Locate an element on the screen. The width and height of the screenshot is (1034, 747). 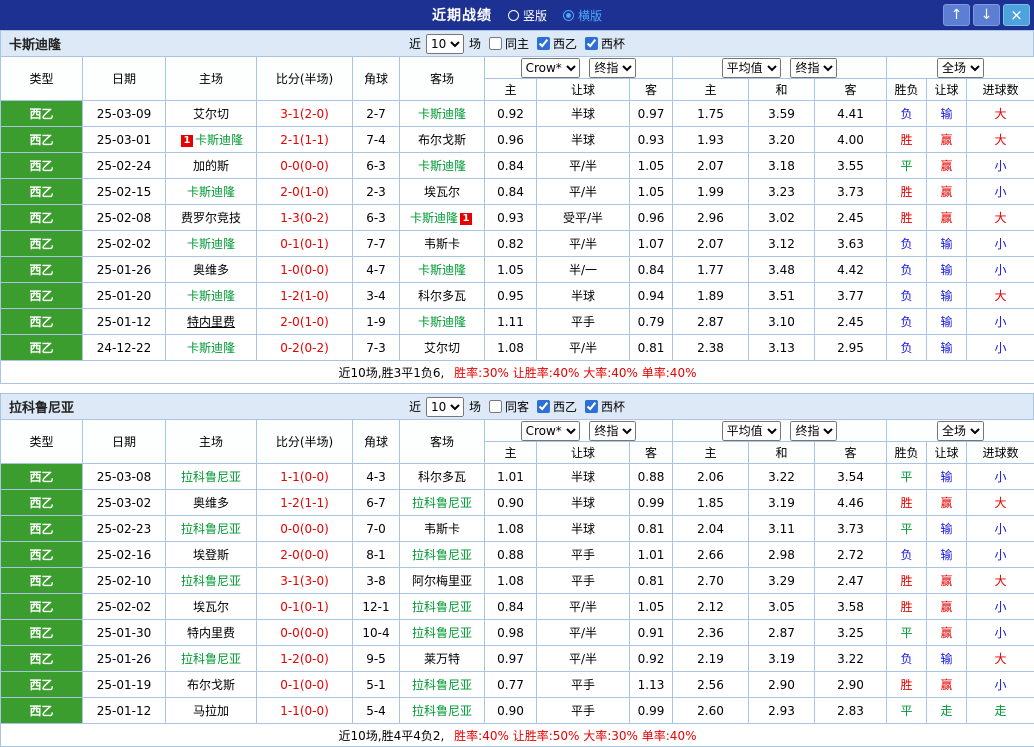
avg-odds-draw: 2.98 is located at coordinates (782, 555).